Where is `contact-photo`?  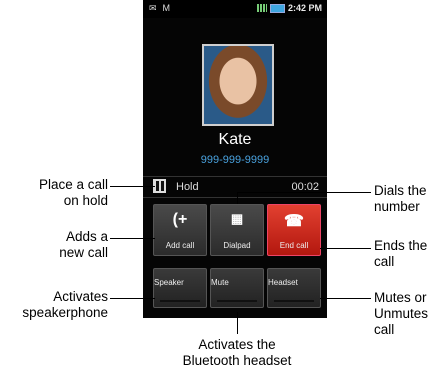
contact-photo is located at coordinates (238, 85).